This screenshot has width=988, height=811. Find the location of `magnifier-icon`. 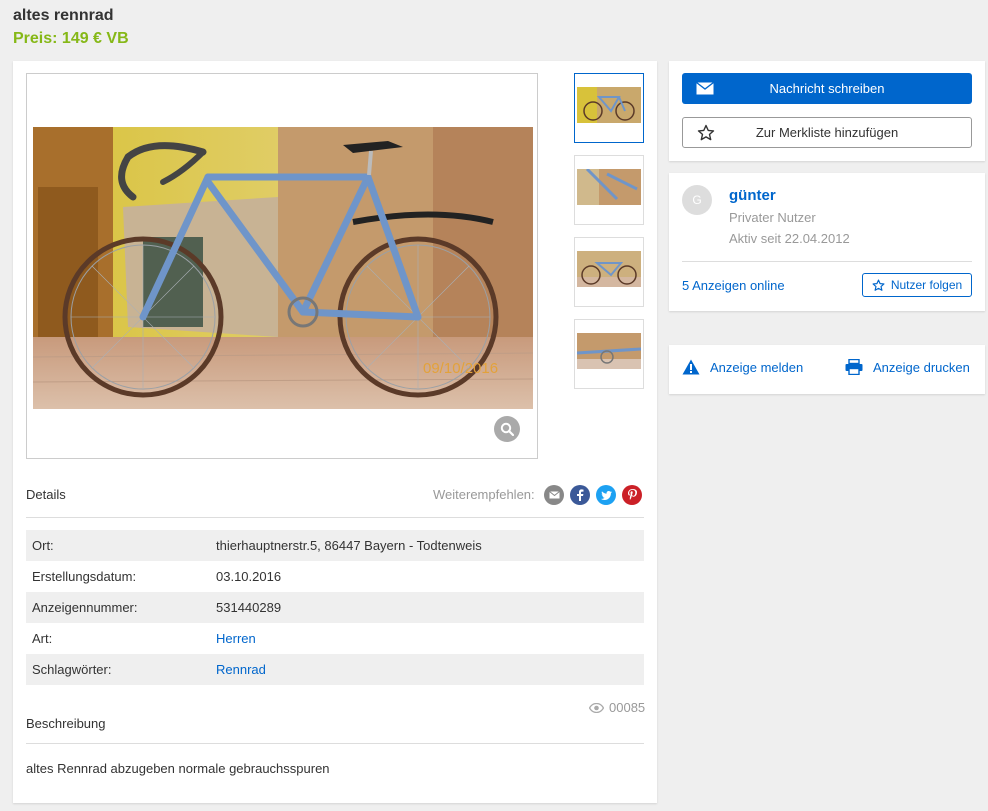

magnifier-icon is located at coordinates (507, 429).